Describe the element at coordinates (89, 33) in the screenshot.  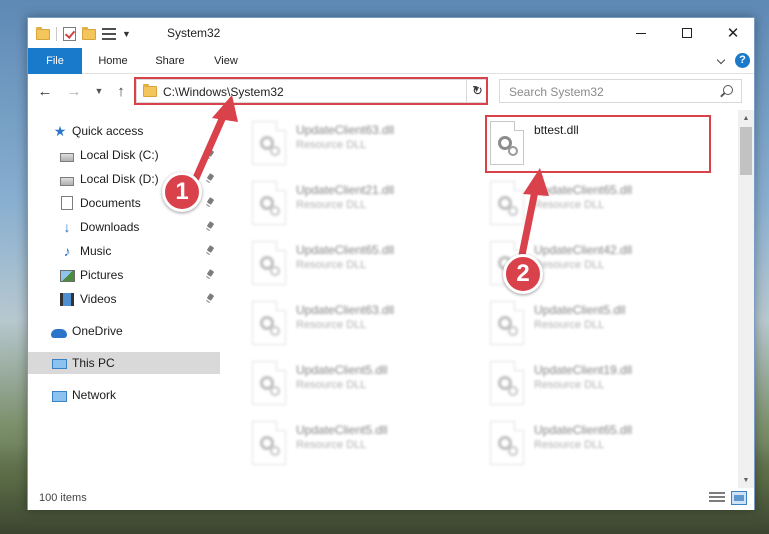
I see `new-folder-icon` at that location.